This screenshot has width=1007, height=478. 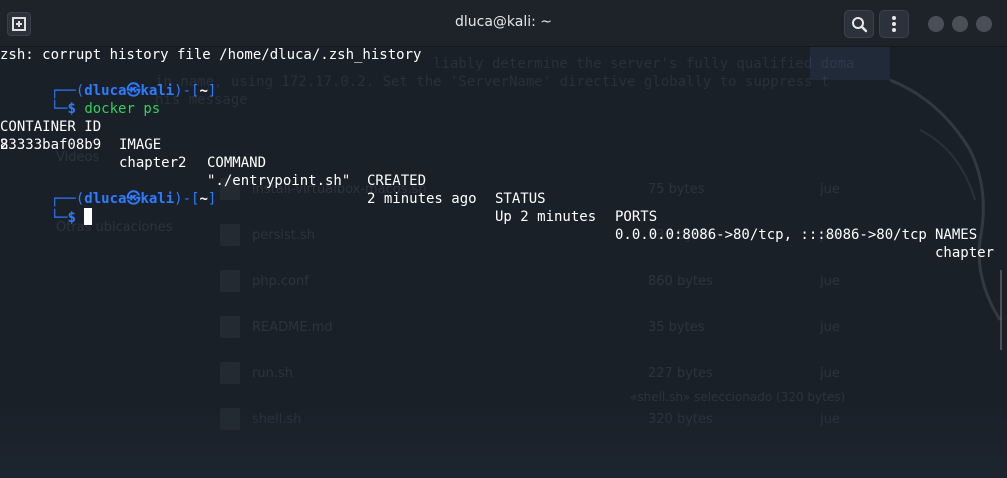 I want to click on header-ports: PORTS, so click(x=636, y=217).